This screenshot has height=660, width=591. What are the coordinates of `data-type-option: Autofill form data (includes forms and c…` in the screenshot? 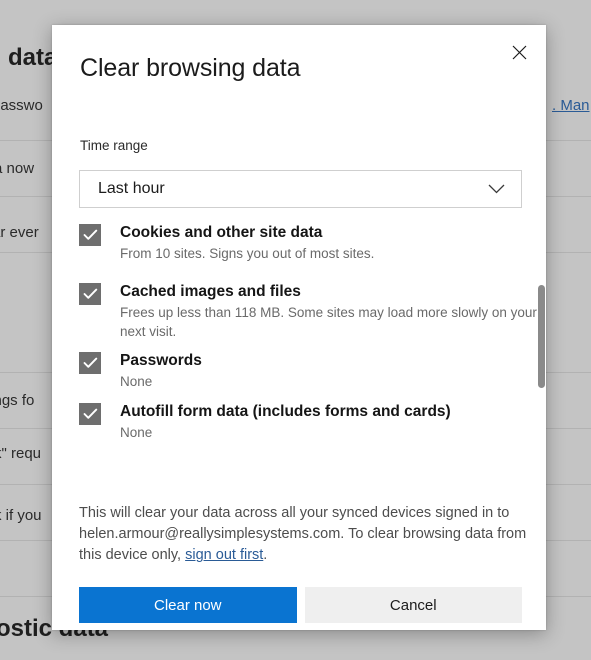 It's located at (312, 422).